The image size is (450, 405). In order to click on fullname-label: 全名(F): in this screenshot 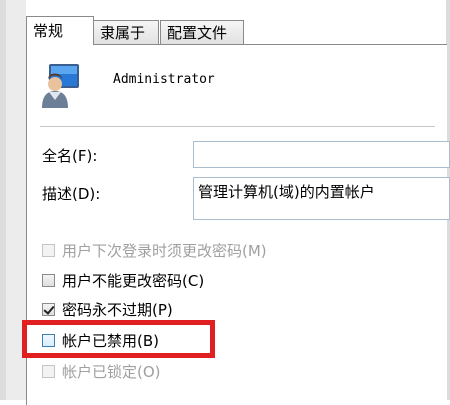, I will do `click(70, 156)`.